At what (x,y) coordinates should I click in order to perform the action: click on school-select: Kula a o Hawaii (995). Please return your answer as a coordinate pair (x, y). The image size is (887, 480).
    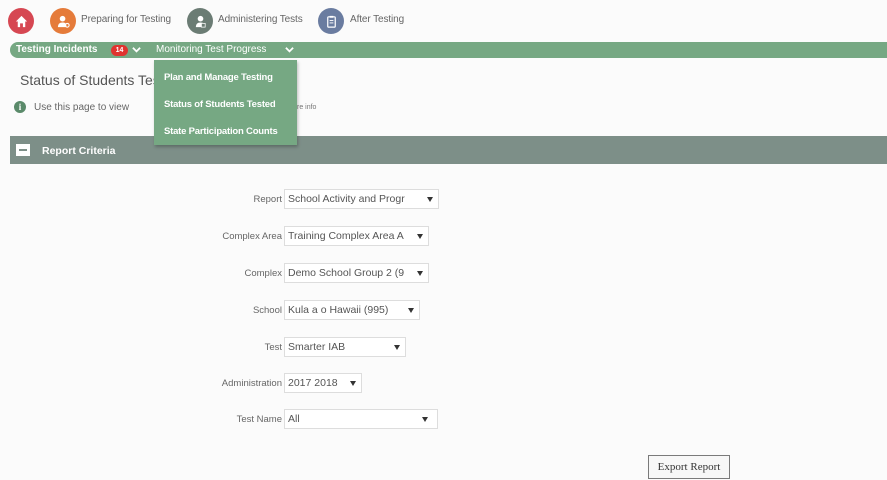
    Looking at the image, I should click on (352, 310).